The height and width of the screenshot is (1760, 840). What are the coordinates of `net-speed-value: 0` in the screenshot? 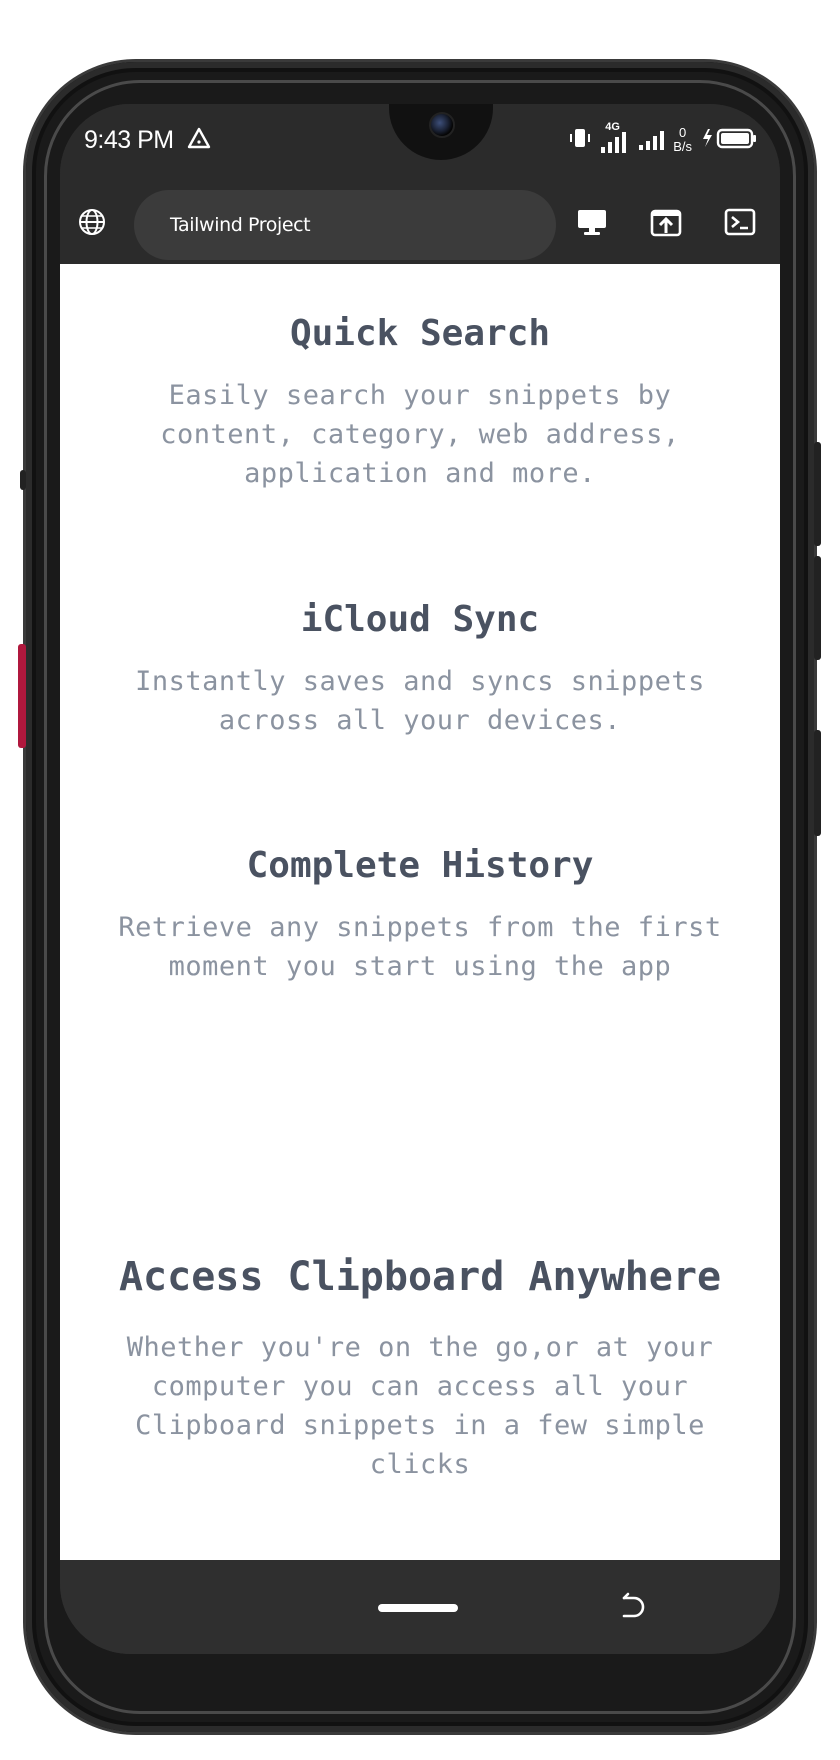 It's located at (682, 132).